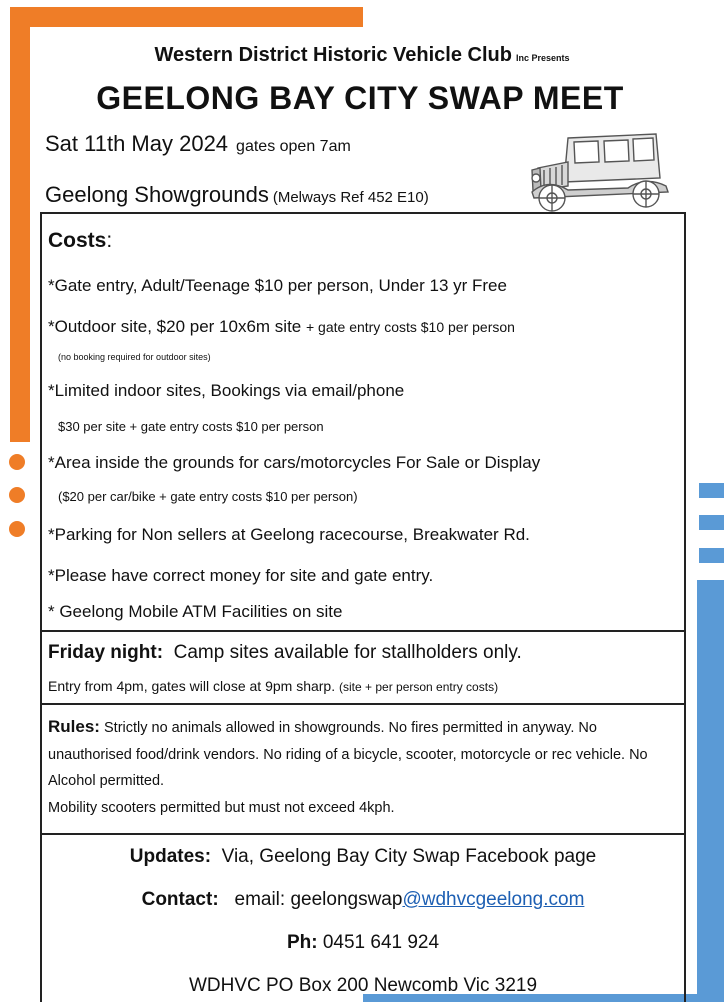 The height and width of the screenshot is (1002, 724). I want to click on melways-ref: (Melways Ref 452 E10), so click(350, 197).